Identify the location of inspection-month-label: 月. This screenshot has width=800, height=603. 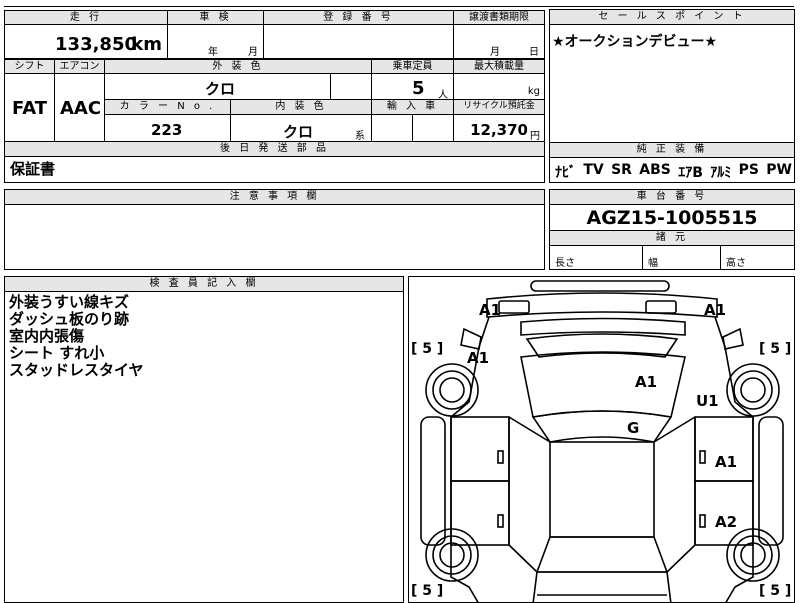
(253, 52).